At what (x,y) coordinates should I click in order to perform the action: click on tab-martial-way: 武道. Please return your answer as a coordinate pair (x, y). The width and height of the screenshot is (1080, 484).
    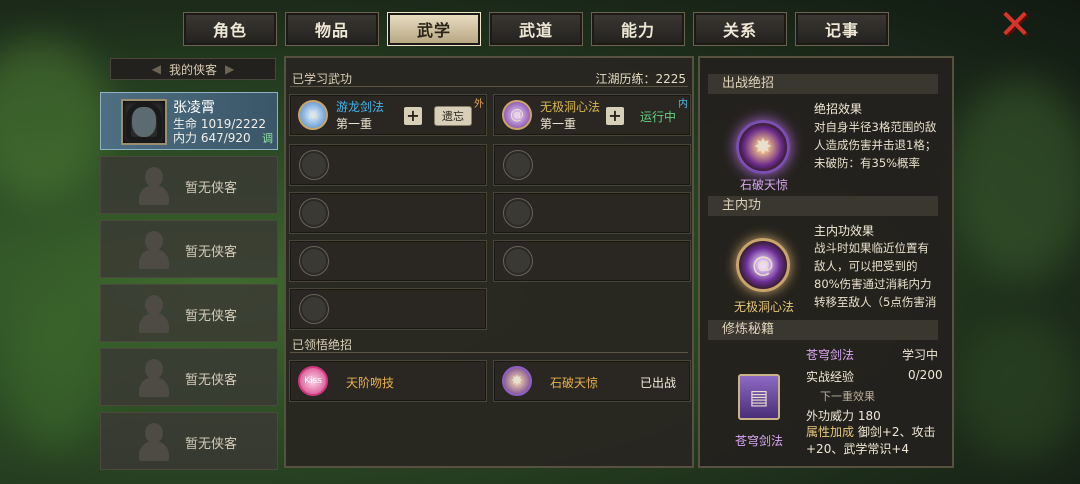
    Looking at the image, I should click on (536, 29).